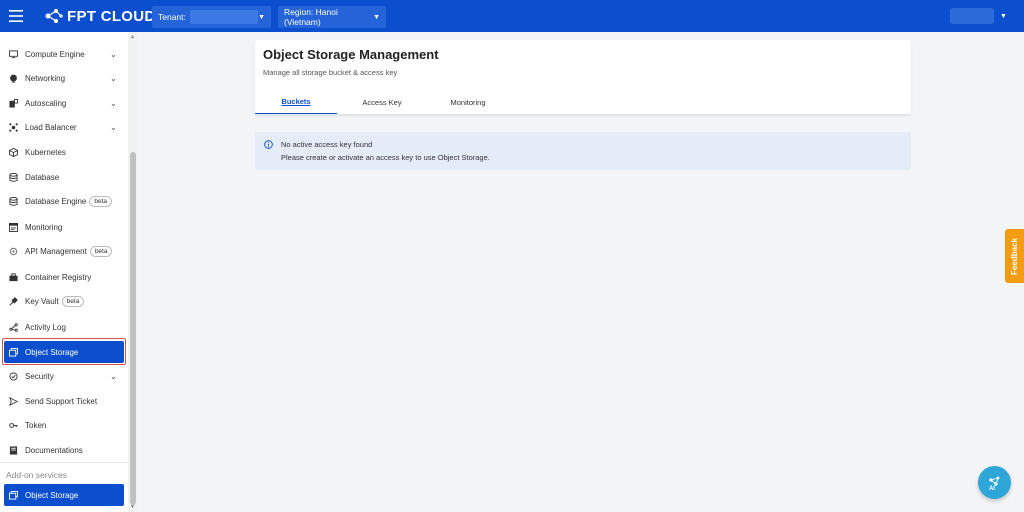  What do you see at coordinates (64, 425) in the screenshot?
I see `sidebar-item-token: Token` at bounding box center [64, 425].